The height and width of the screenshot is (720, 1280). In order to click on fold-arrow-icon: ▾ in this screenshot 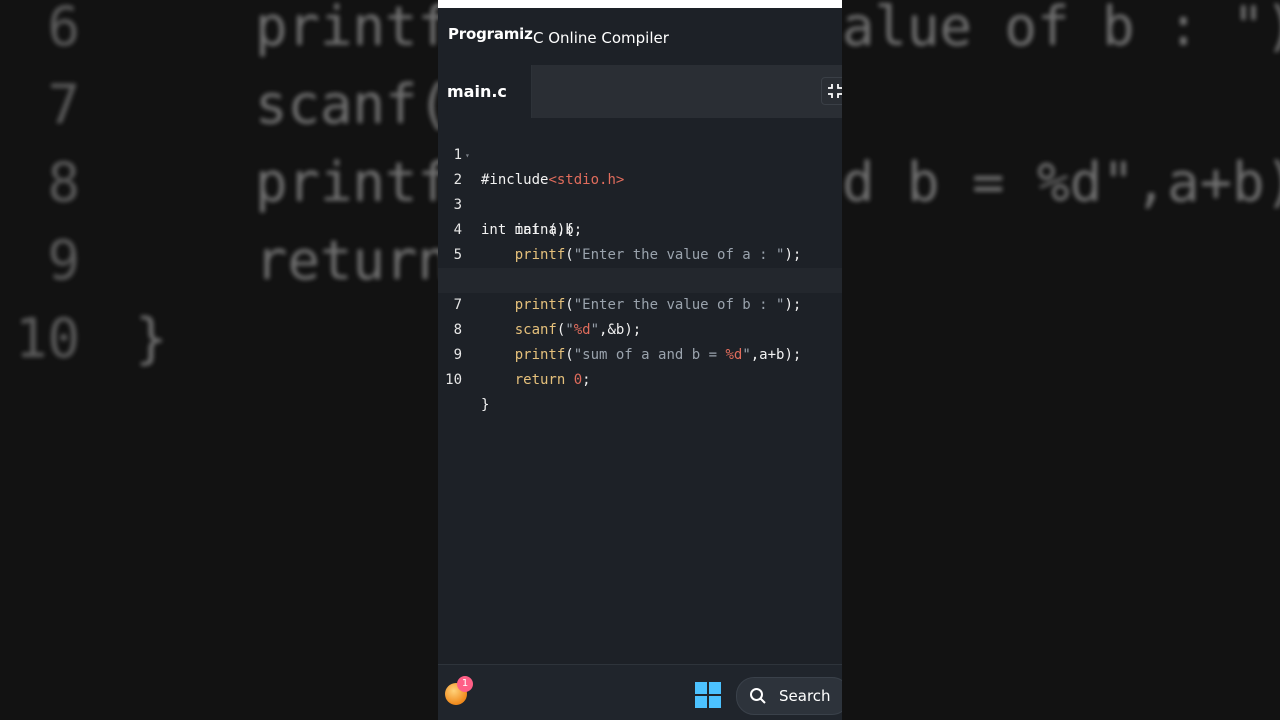, I will do `click(467, 155)`.